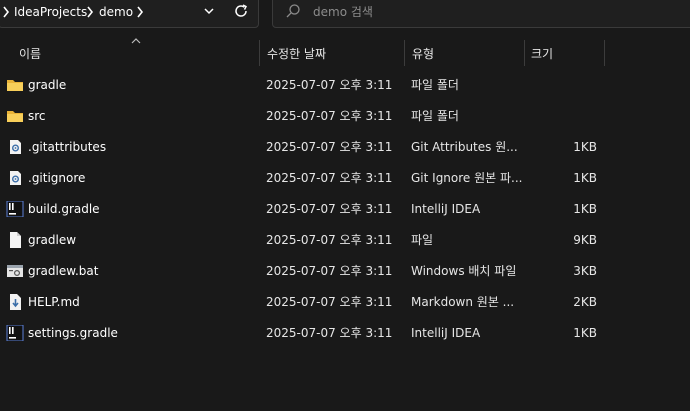 The image size is (690, 411). Describe the element at coordinates (116, 12) in the screenshot. I see `breadcrumb-demo: demo` at that location.